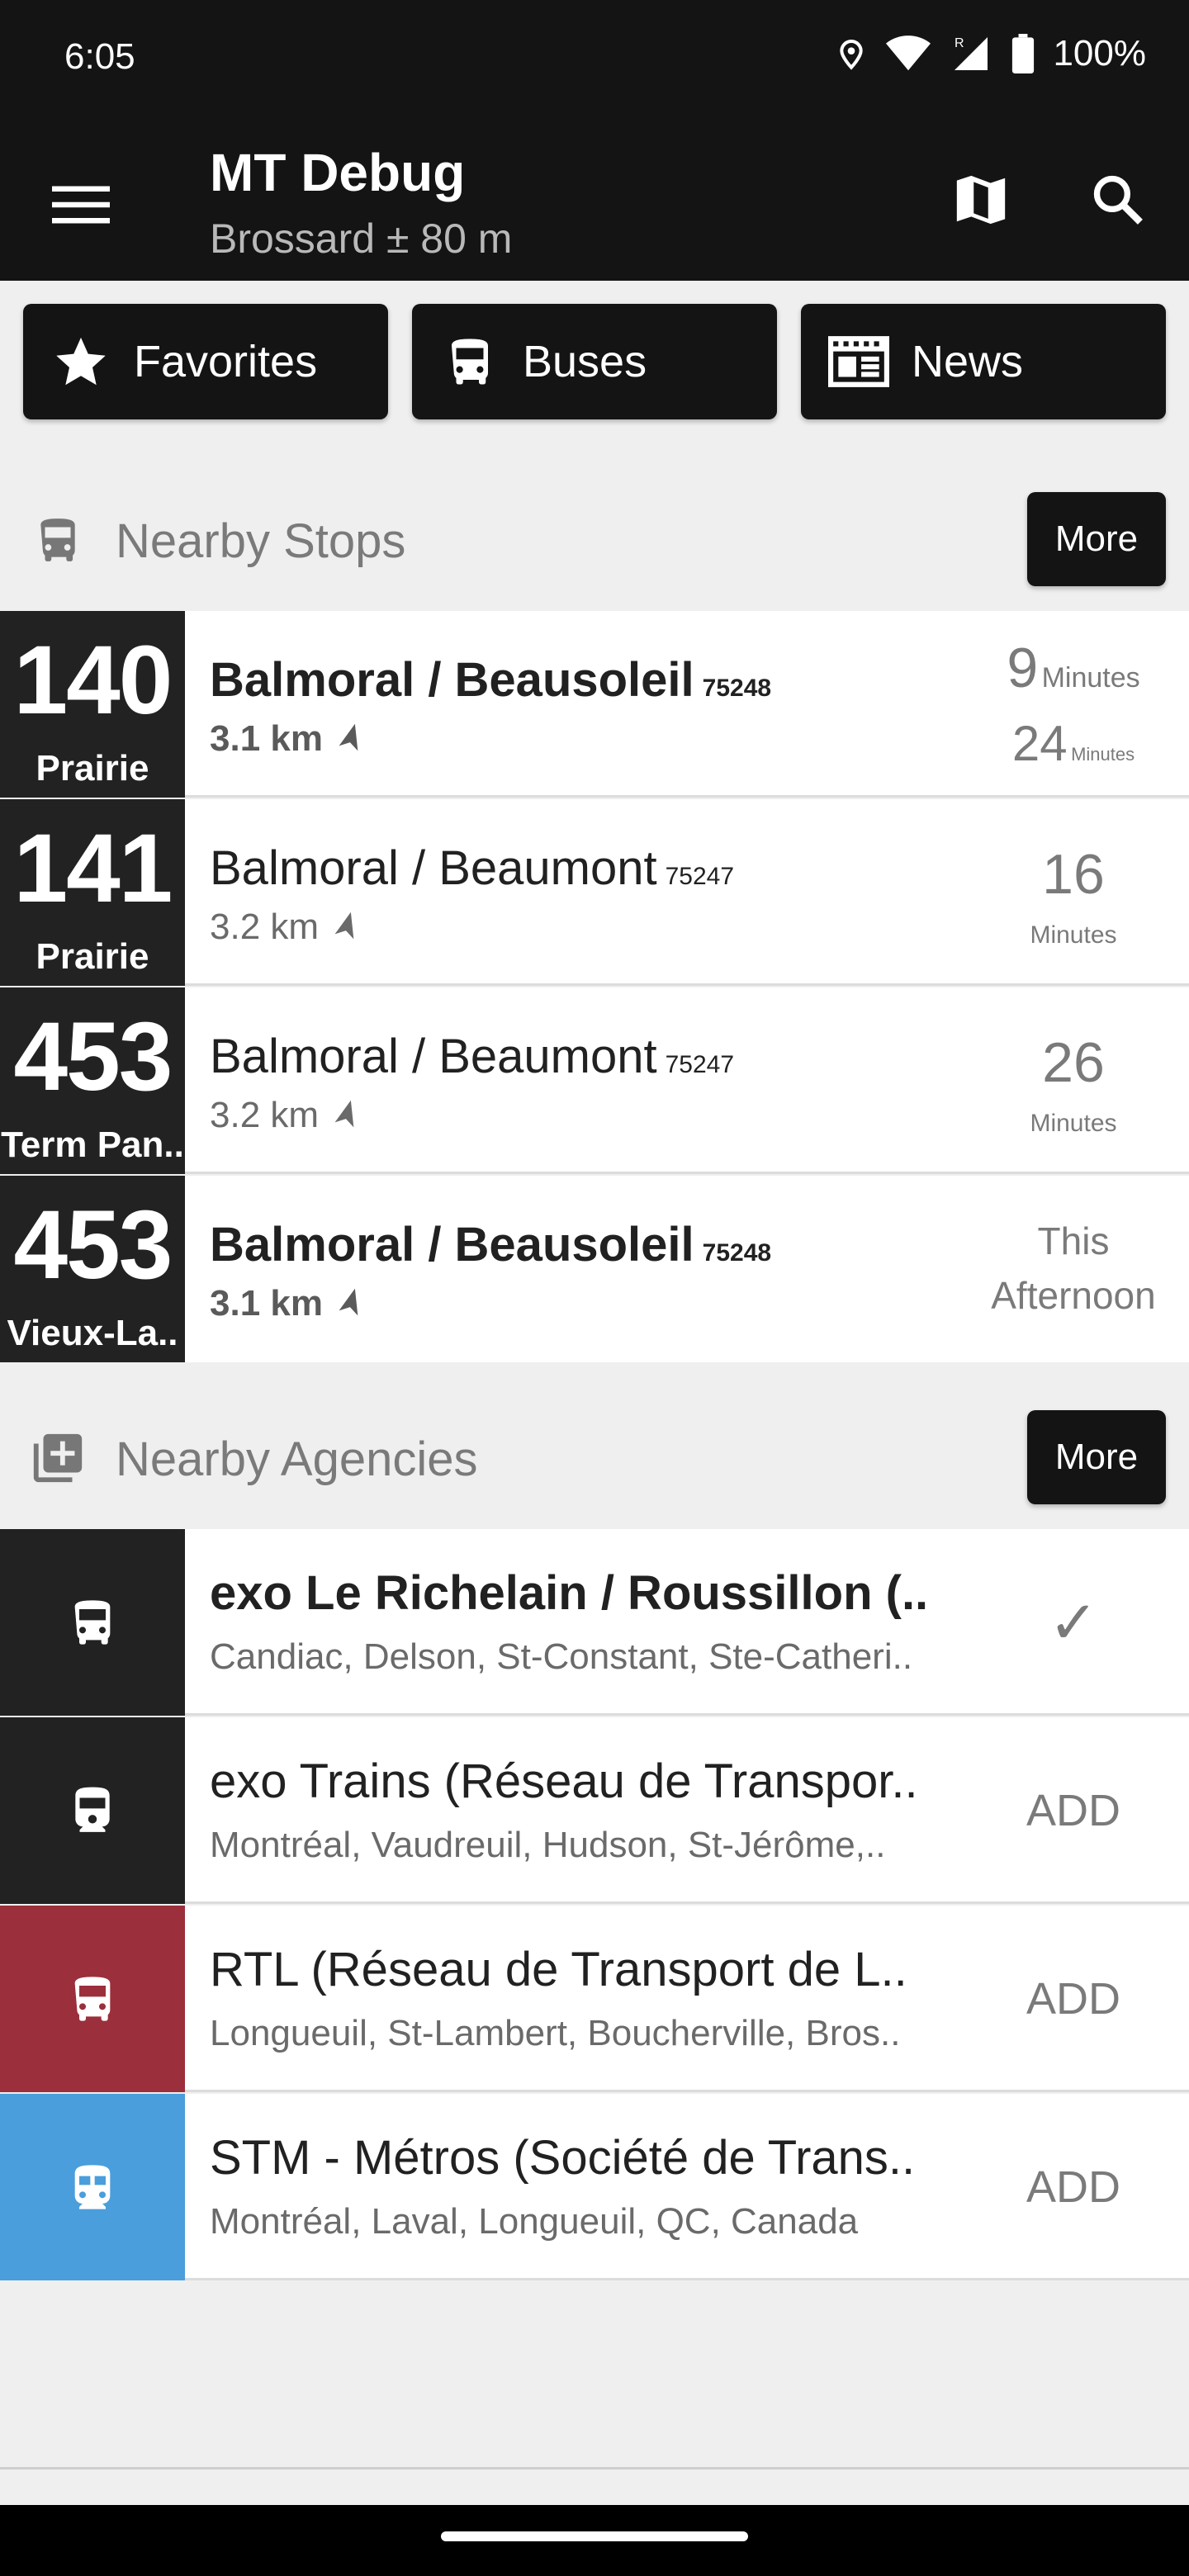 The width and height of the screenshot is (1189, 2576). What do you see at coordinates (1073, 668) in the screenshot?
I see `arrival-time: 9 Minutes` at bounding box center [1073, 668].